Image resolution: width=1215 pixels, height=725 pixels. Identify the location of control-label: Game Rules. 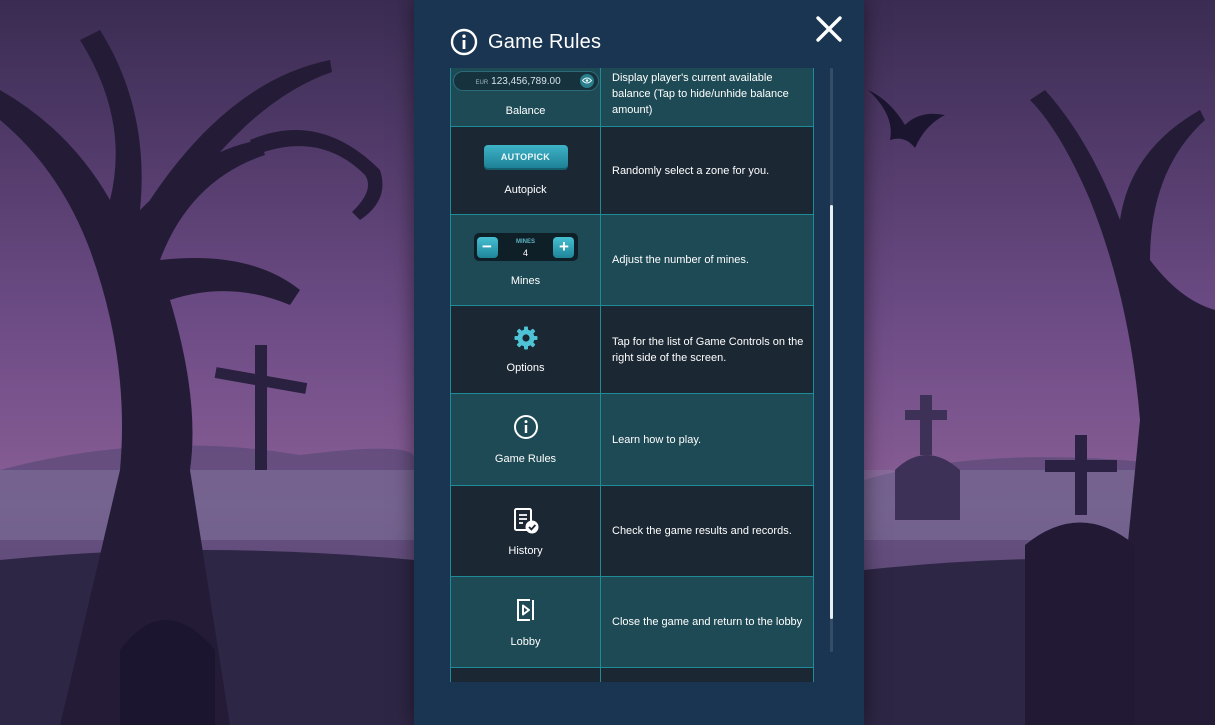
(525, 459).